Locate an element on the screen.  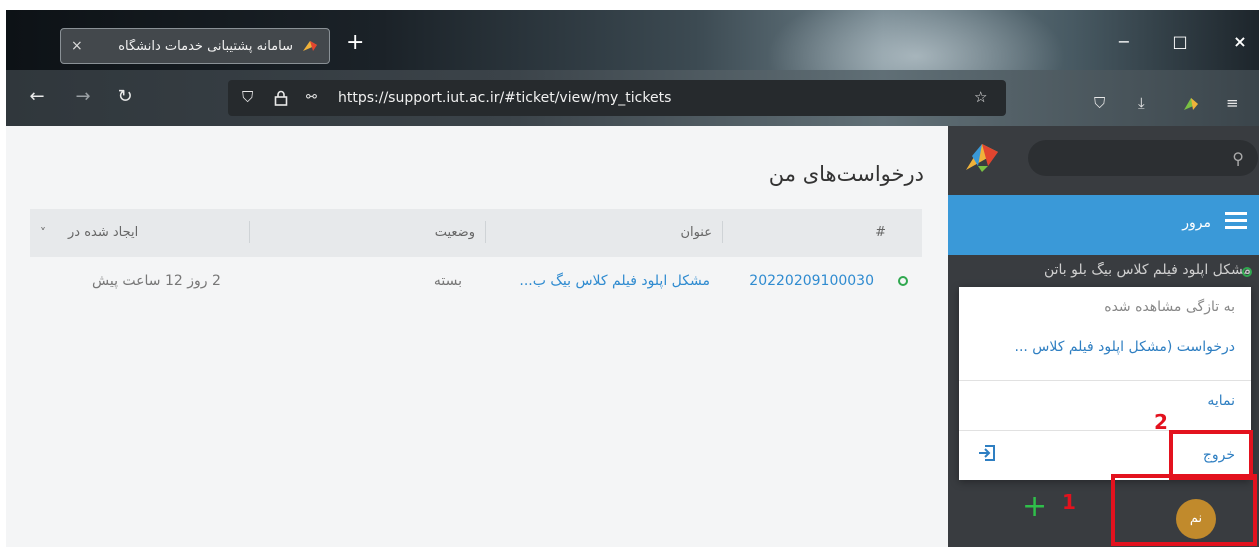
lock-icon is located at coordinates (281, 99).